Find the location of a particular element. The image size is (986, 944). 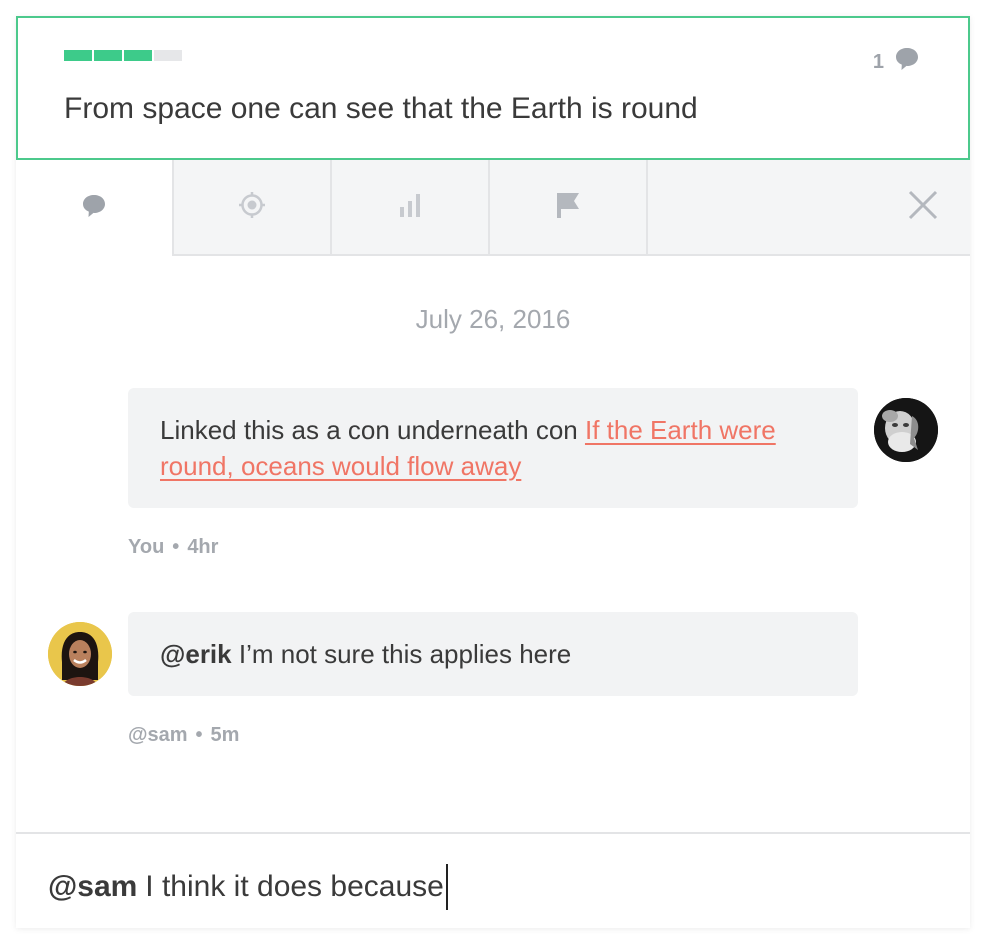

reply-text: I think it does because is located at coordinates (294, 886).